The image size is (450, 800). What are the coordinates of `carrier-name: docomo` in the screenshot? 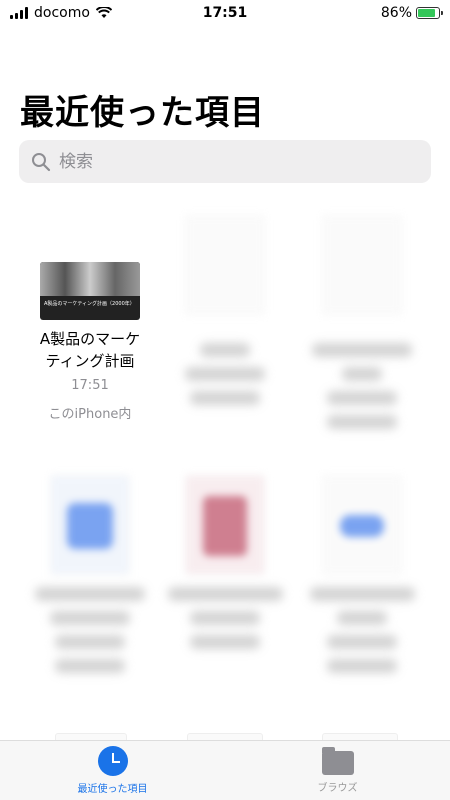 It's located at (62, 13).